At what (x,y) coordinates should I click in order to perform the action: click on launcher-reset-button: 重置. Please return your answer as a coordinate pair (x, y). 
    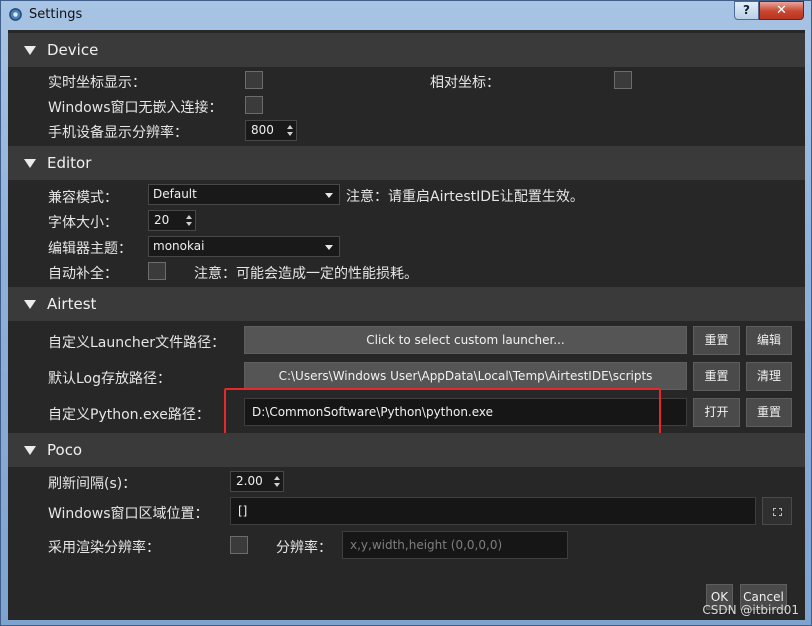
    Looking at the image, I should click on (716, 340).